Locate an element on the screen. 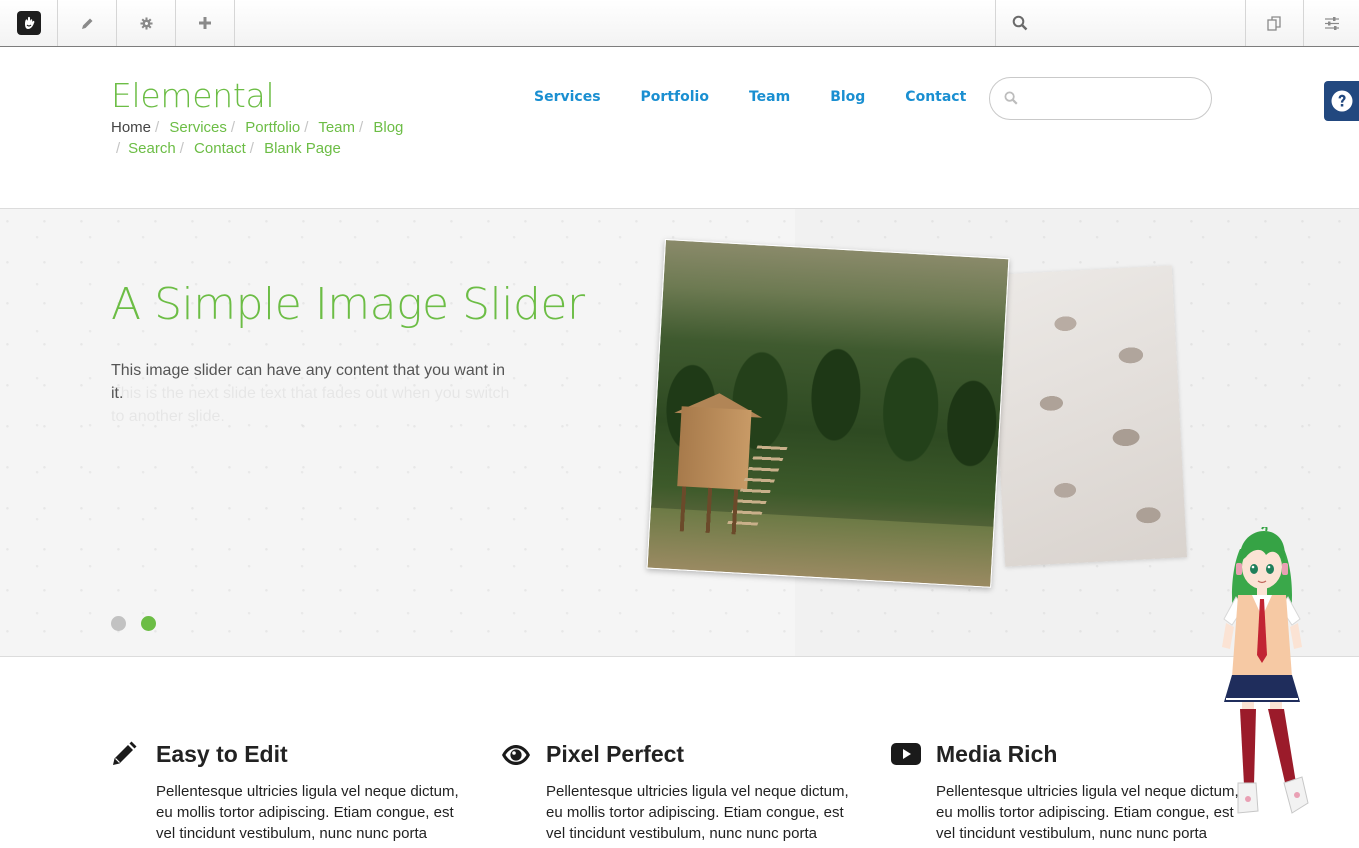  site-search-box is located at coordinates (1100, 98).